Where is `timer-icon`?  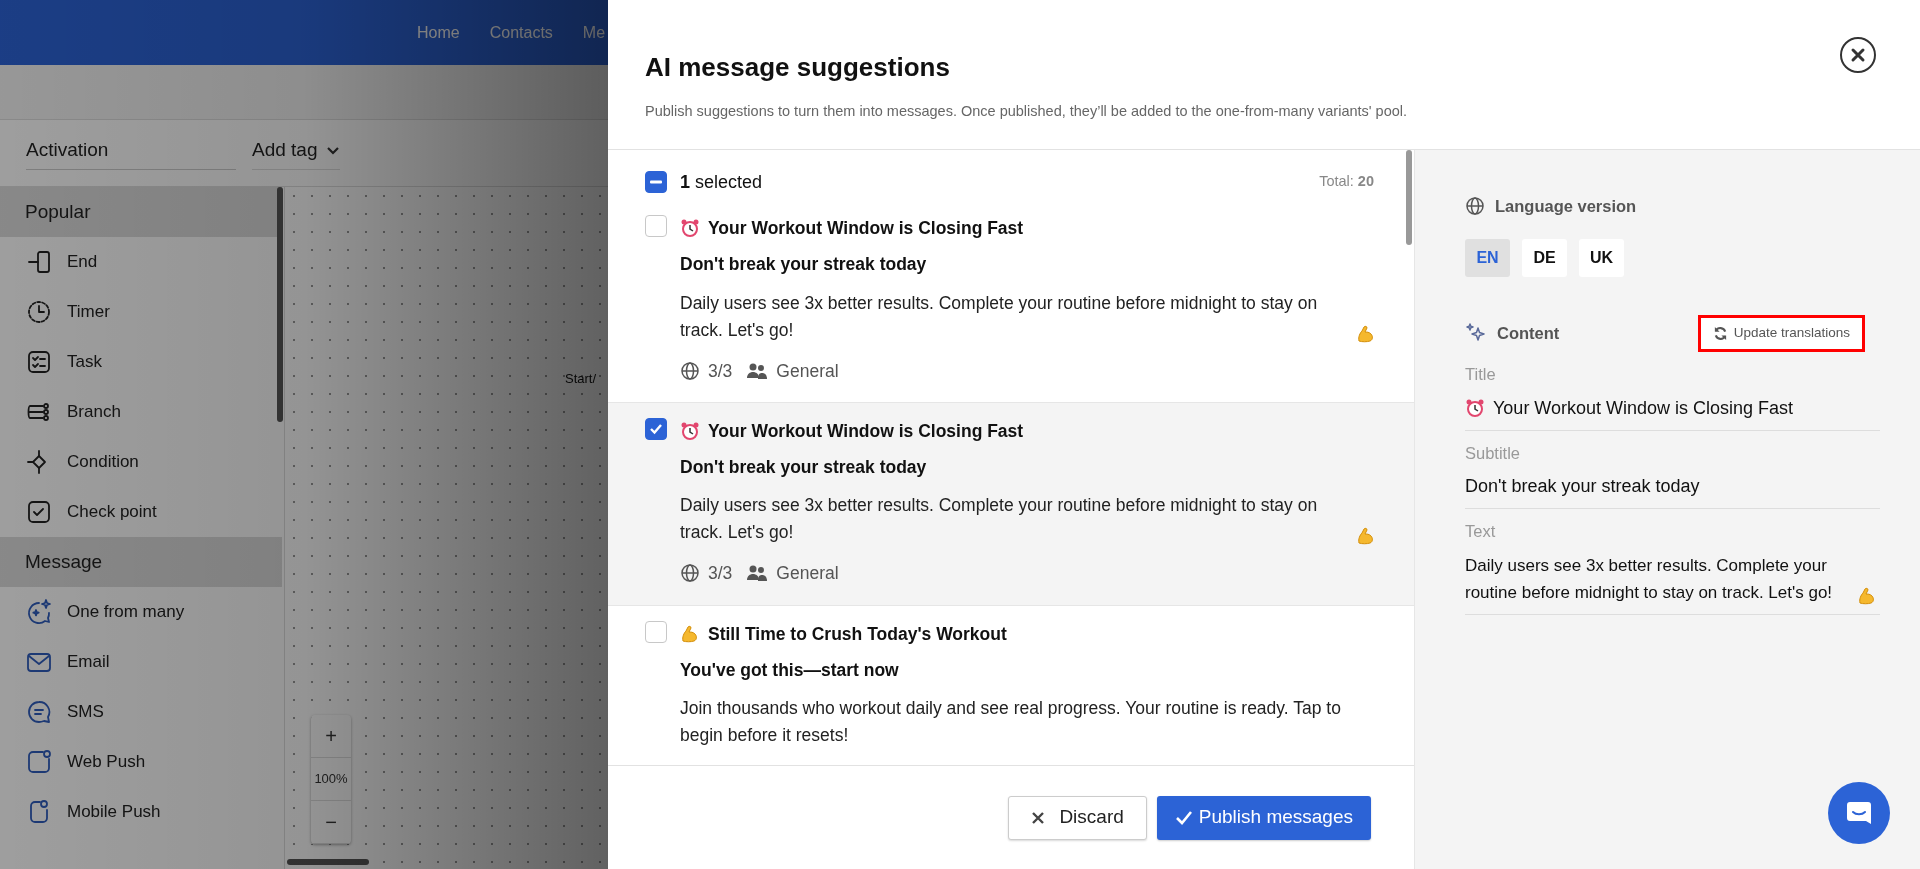 timer-icon is located at coordinates (39, 312).